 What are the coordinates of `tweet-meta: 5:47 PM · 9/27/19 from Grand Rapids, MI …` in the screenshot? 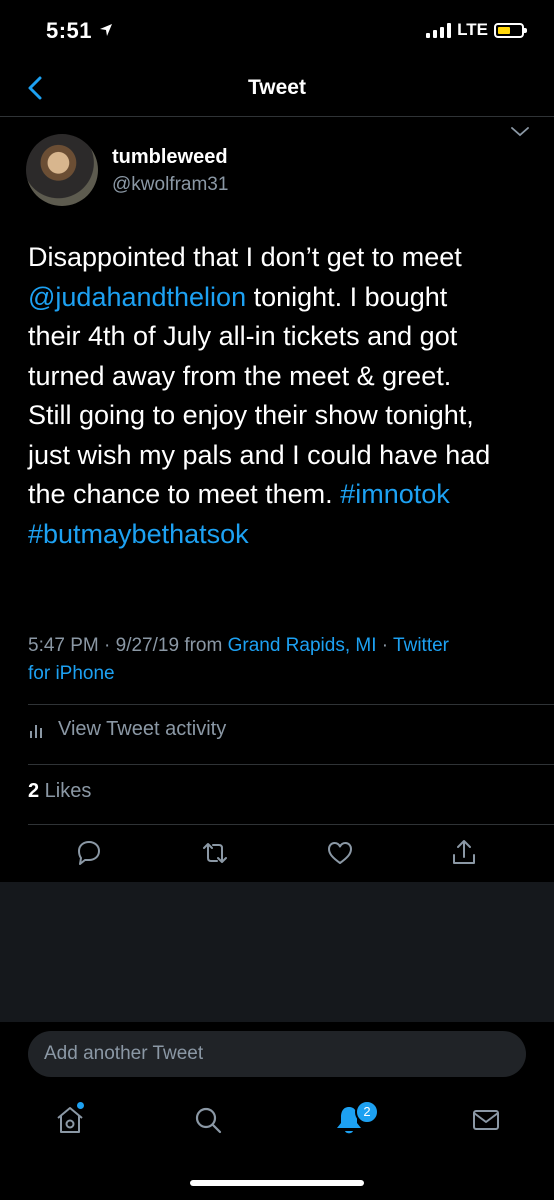 It's located at (278, 660).